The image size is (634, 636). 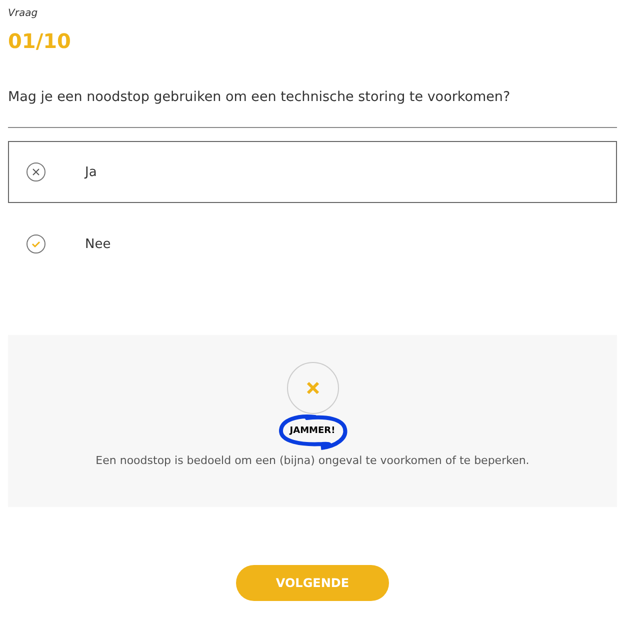 I want to click on feedback-title: JAMMER!, so click(x=313, y=431).